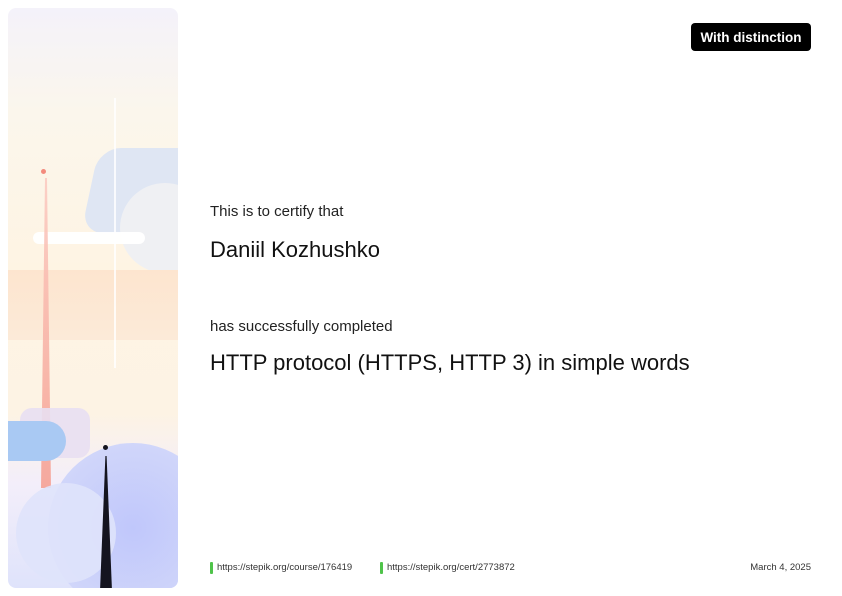 The height and width of the screenshot is (596, 842). I want to click on artwork-red-dot, so click(43, 171).